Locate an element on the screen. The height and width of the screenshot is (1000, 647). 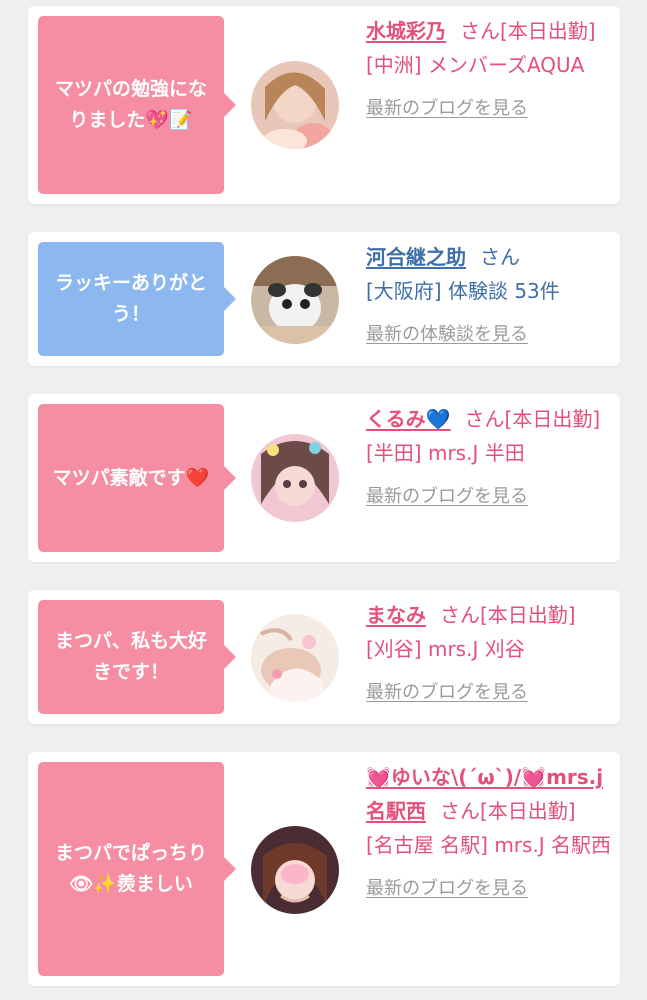
user-info: 水城彩乃 さん[本日出勤] [中洲] メンバーズAQUA 最新のブログを見る is located at coordinates (491, 70).